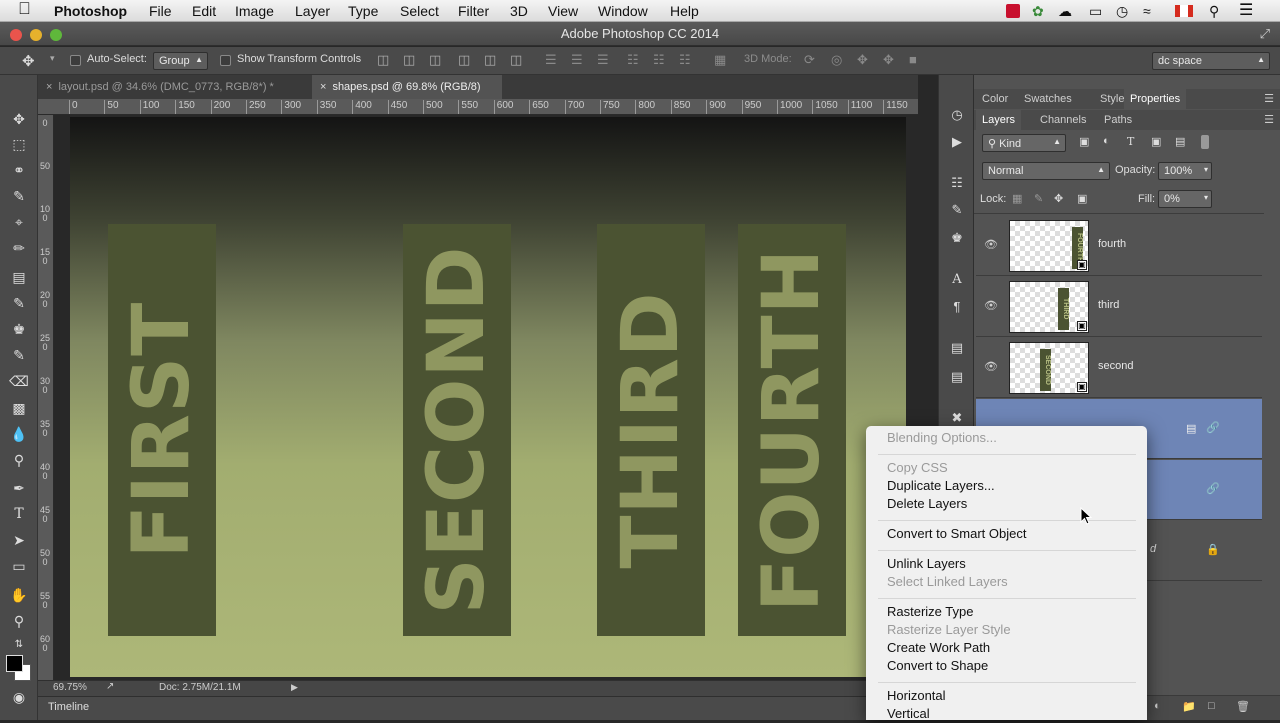 The height and width of the screenshot is (723, 1280). What do you see at coordinates (1118, 120) in the screenshot?
I see `tab-paths: Paths` at bounding box center [1118, 120].